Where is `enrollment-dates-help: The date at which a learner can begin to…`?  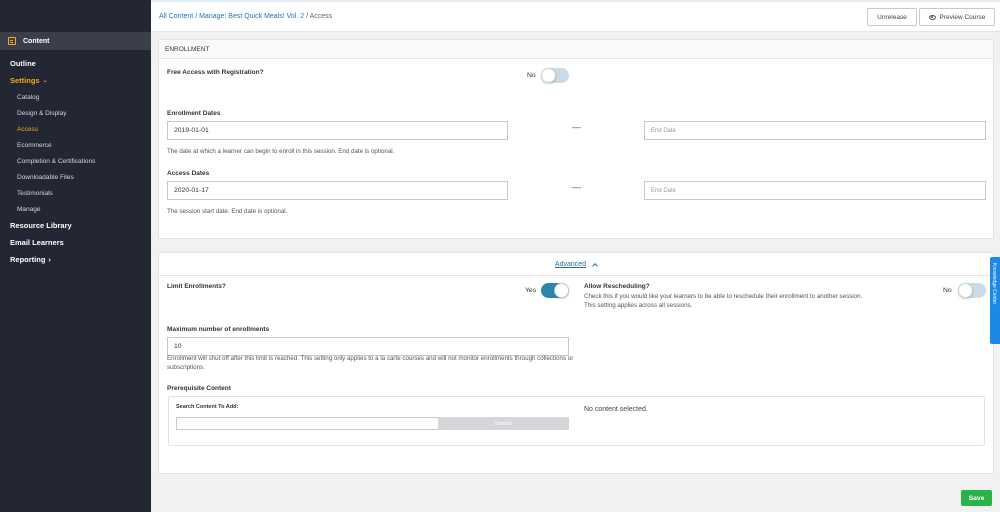
enrollment-dates-help: The date at which a learner can begin to… is located at coordinates (281, 151).